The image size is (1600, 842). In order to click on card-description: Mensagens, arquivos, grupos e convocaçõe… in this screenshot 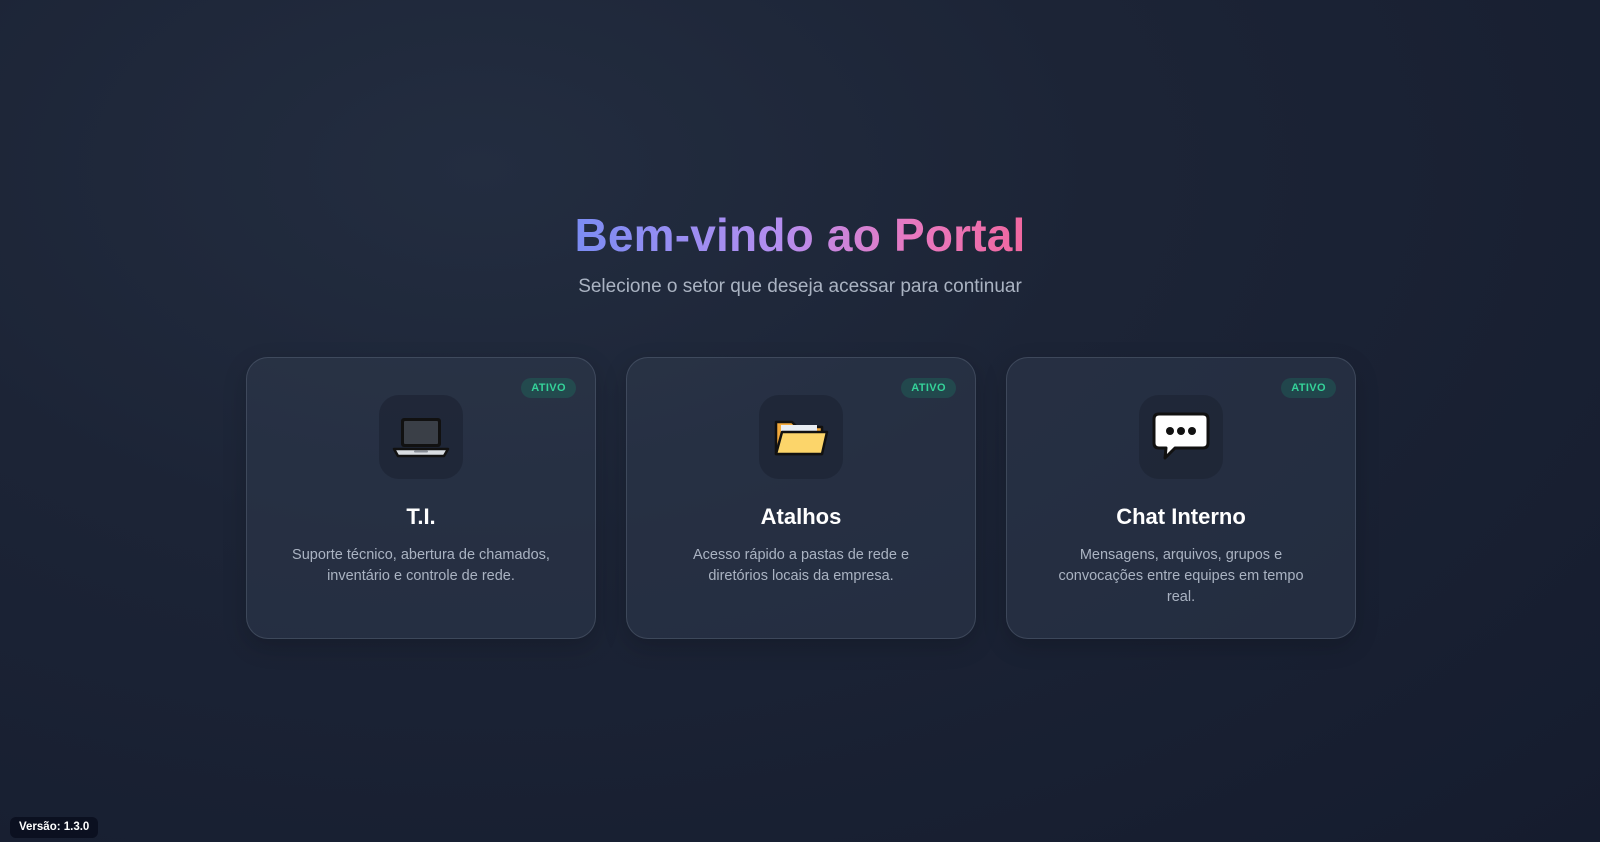, I will do `click(1181, 576)`.